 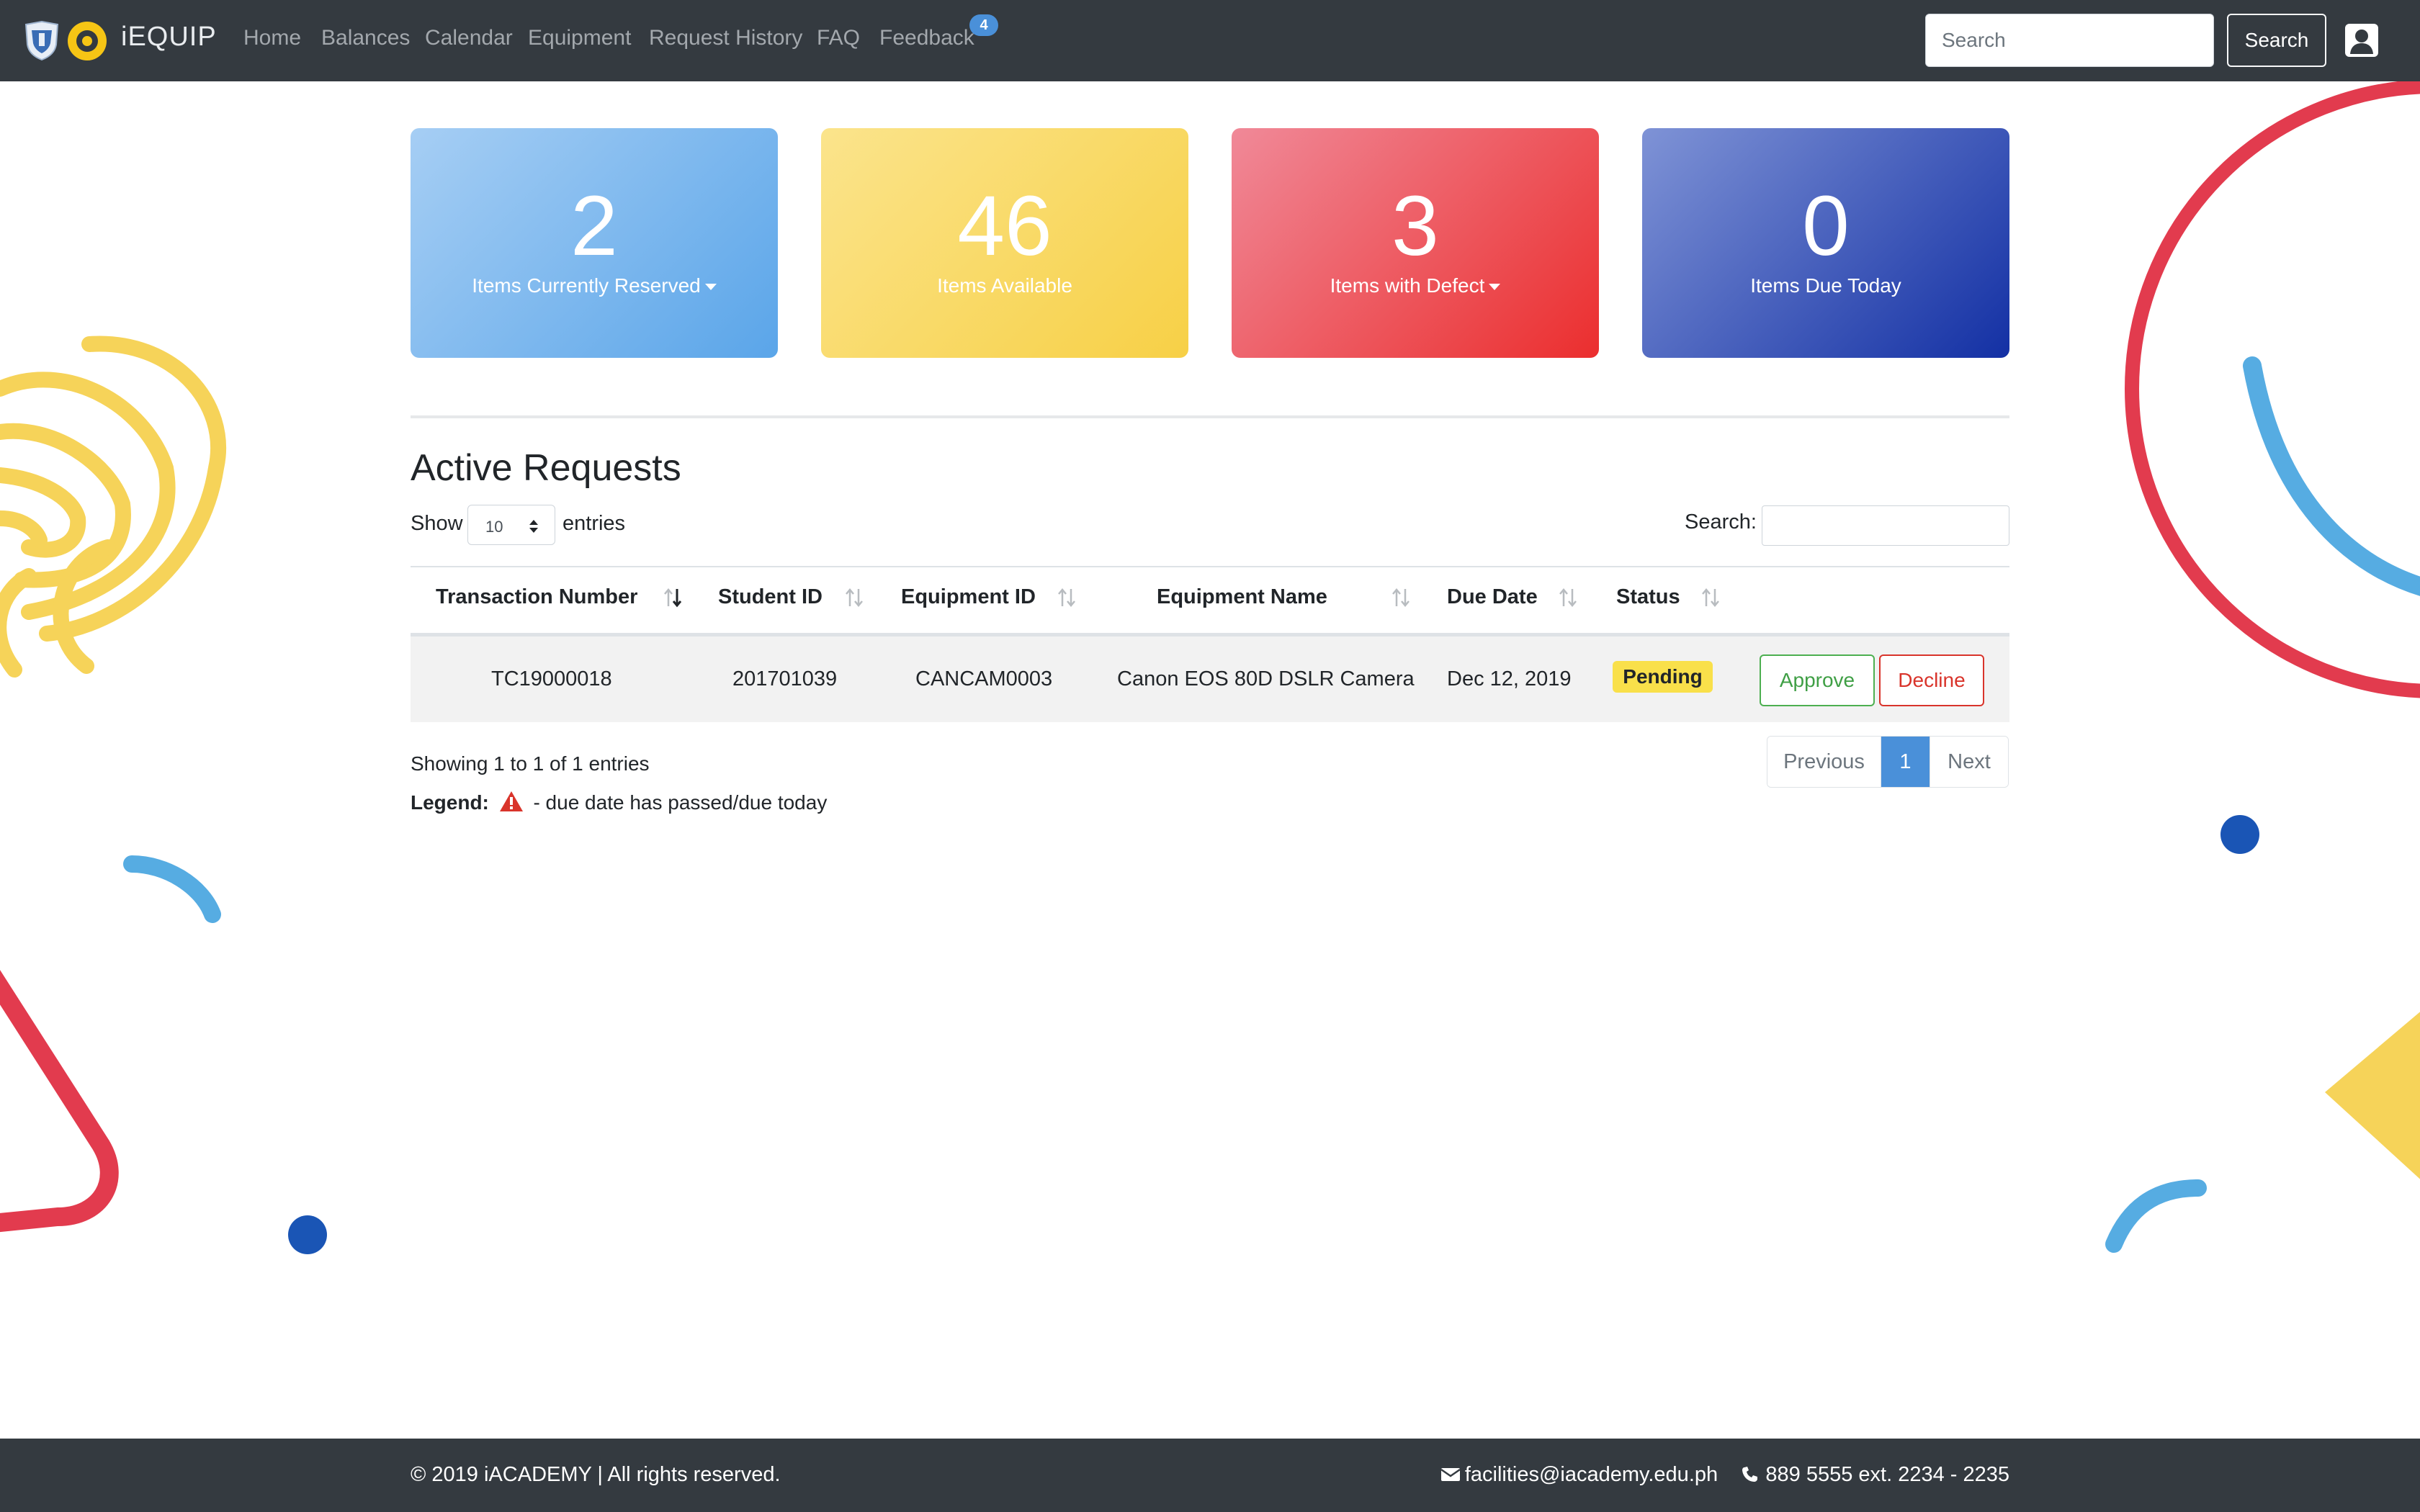 I want to click on column-header-due-date: Due Date, so click(x=1492, y=597).